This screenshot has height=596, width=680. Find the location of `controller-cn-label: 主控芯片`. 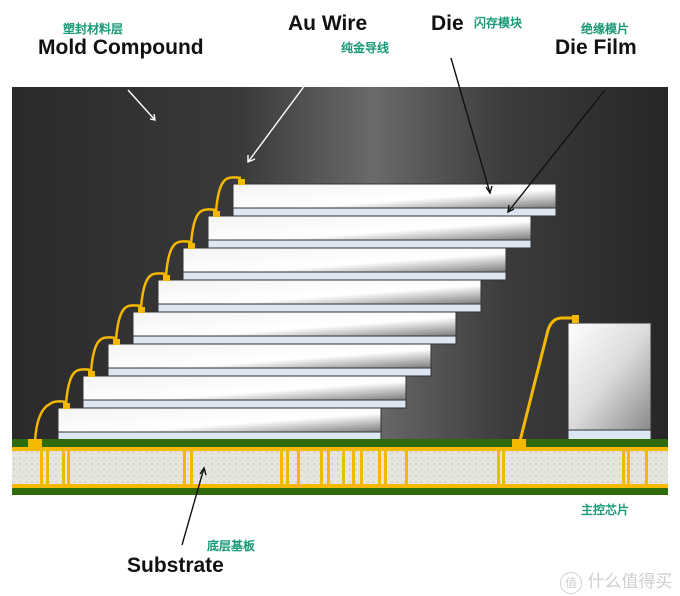

controller-cn-label: 主控芯片 is located at coordinates (605, 510).